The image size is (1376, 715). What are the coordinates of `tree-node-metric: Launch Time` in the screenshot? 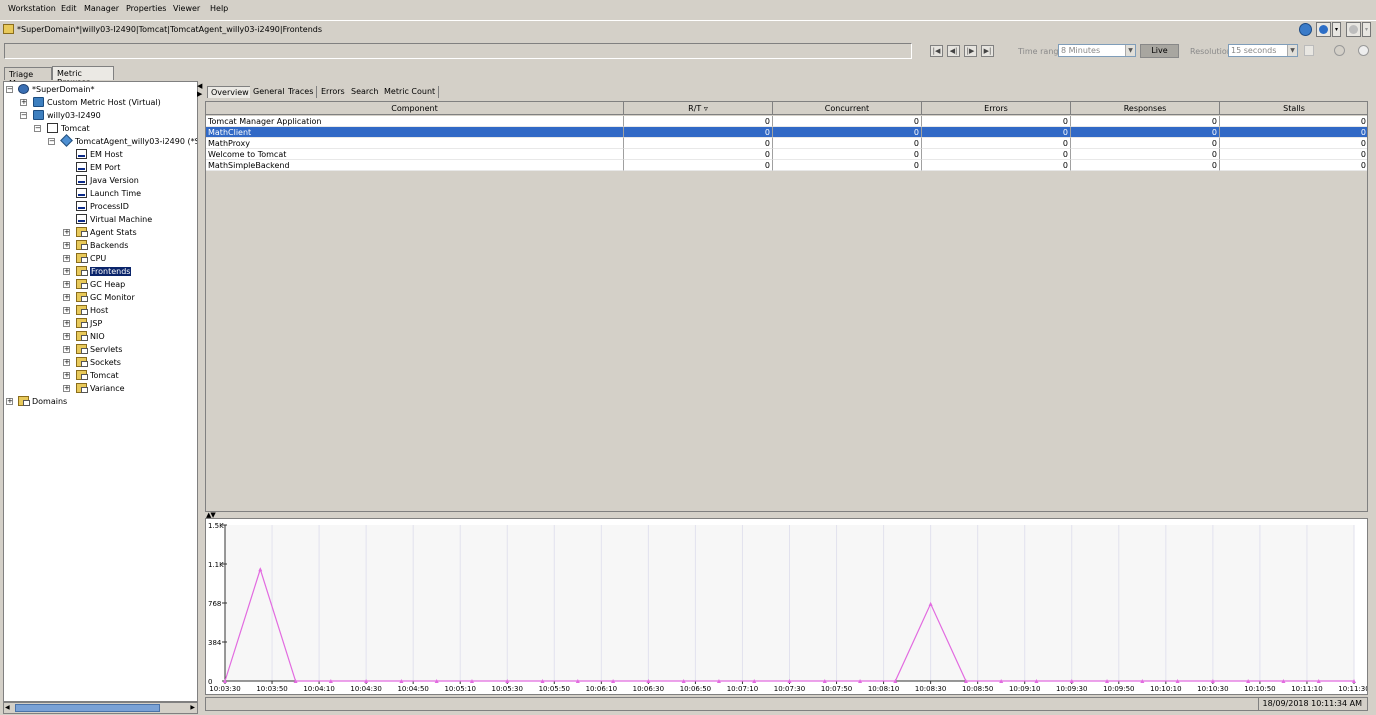 It's located at (115, 194).